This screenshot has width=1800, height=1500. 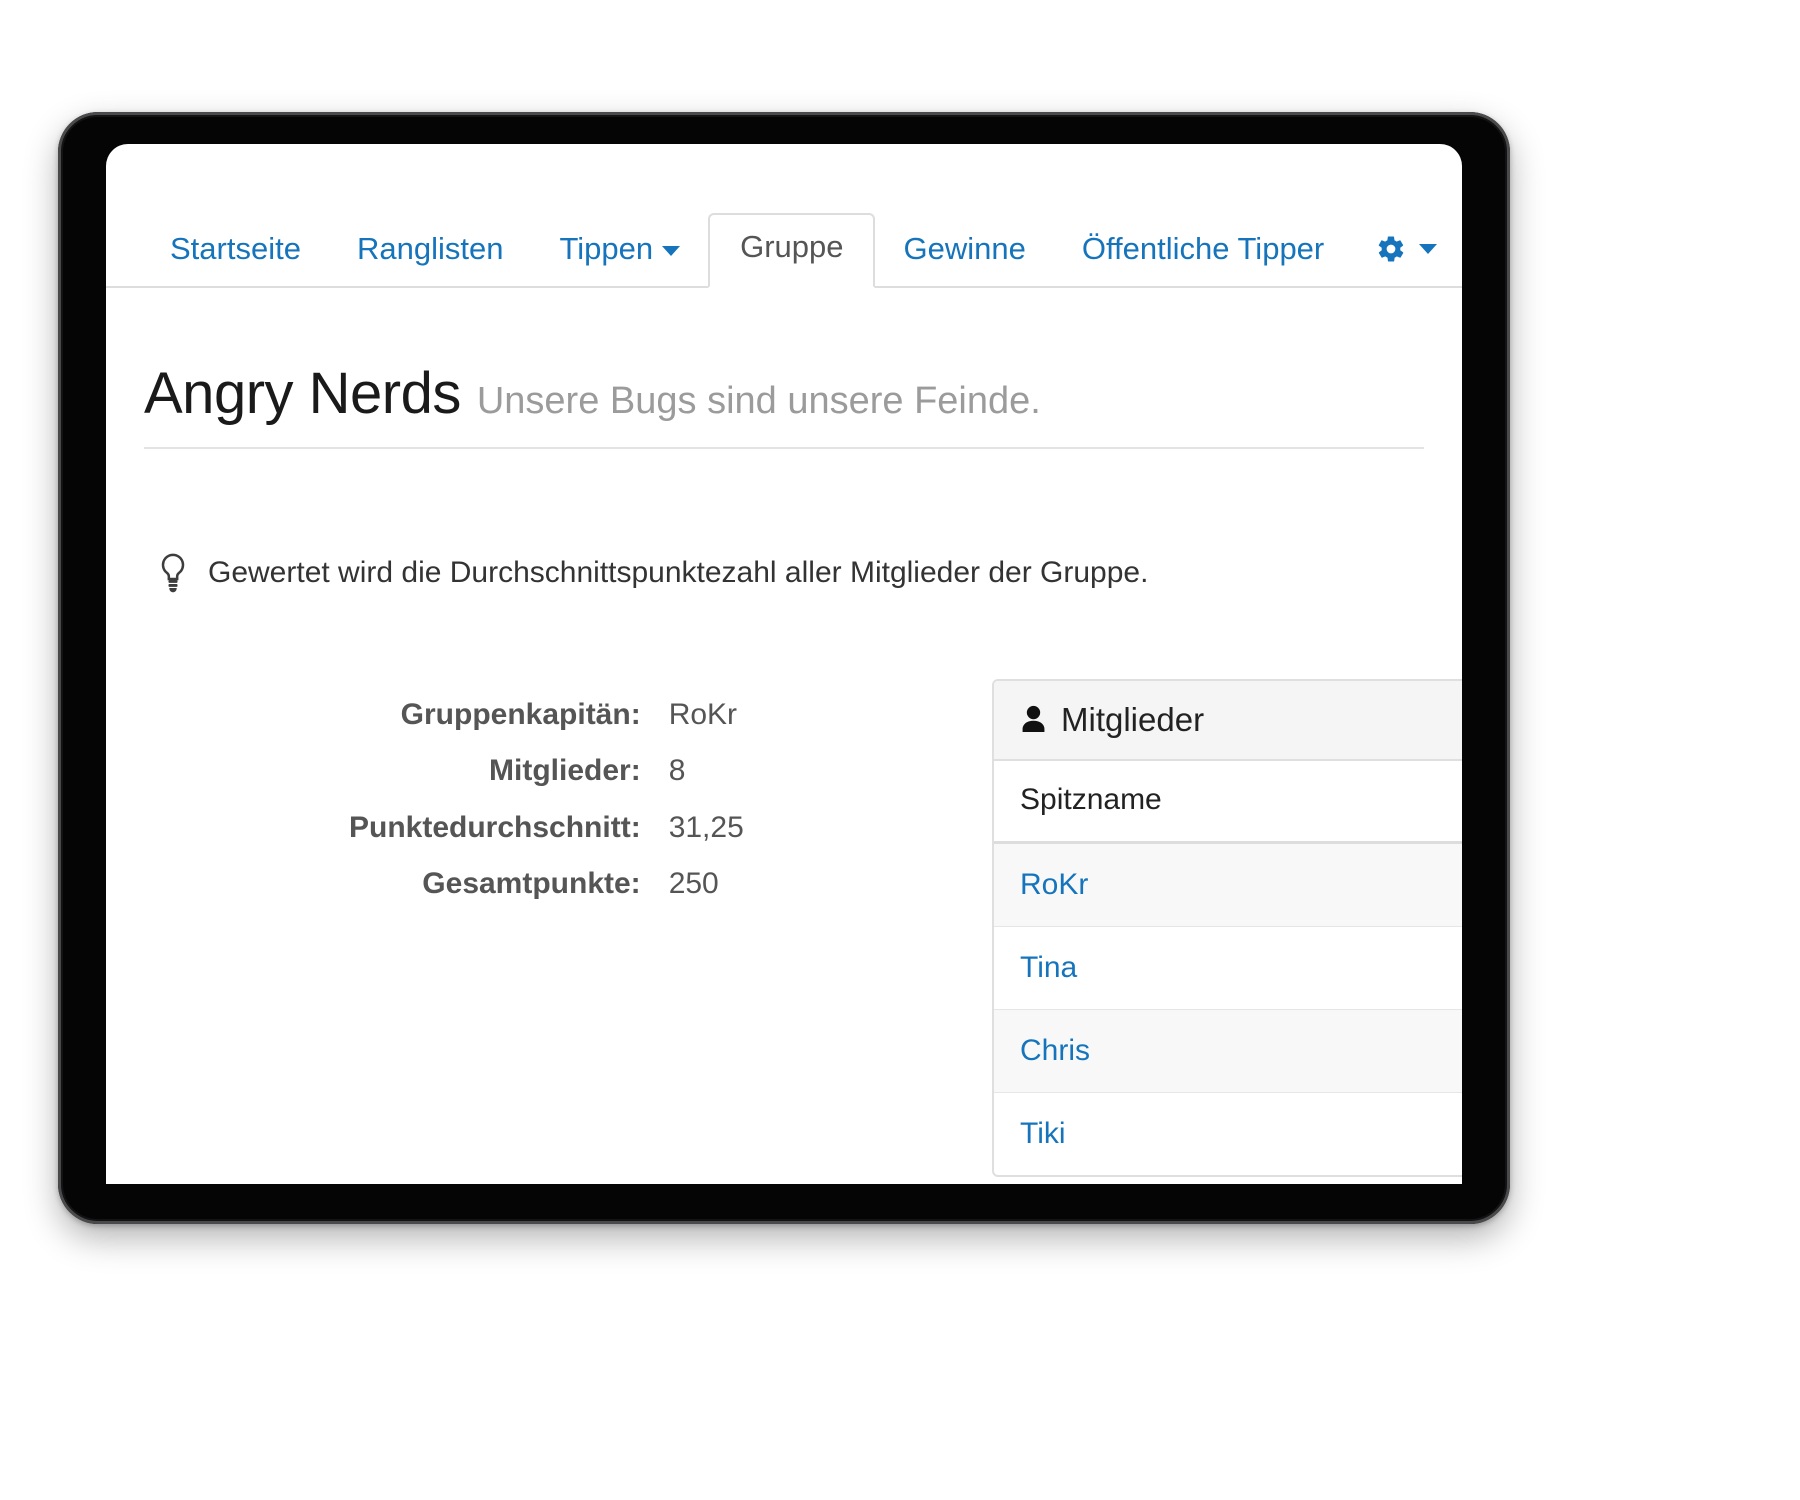 I want to click on nav-ranglisten-label: Ranglisten, so click(x=430, y=248).